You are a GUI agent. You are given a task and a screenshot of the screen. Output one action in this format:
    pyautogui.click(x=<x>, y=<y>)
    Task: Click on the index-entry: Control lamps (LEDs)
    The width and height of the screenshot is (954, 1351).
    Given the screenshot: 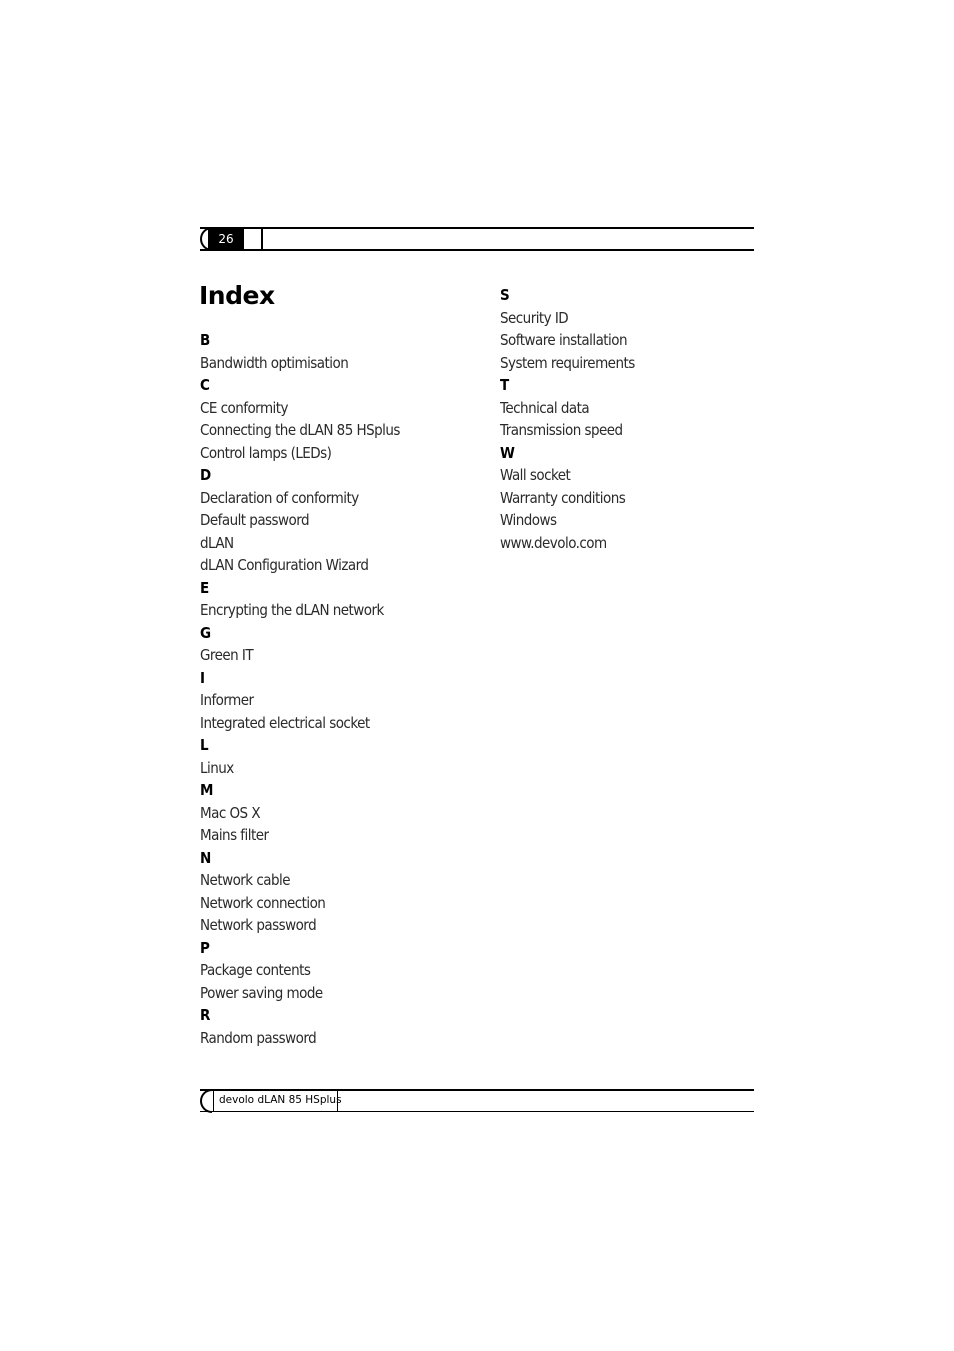 What is the action you would take?
    pyautogui.click(x=266, y=452)
    